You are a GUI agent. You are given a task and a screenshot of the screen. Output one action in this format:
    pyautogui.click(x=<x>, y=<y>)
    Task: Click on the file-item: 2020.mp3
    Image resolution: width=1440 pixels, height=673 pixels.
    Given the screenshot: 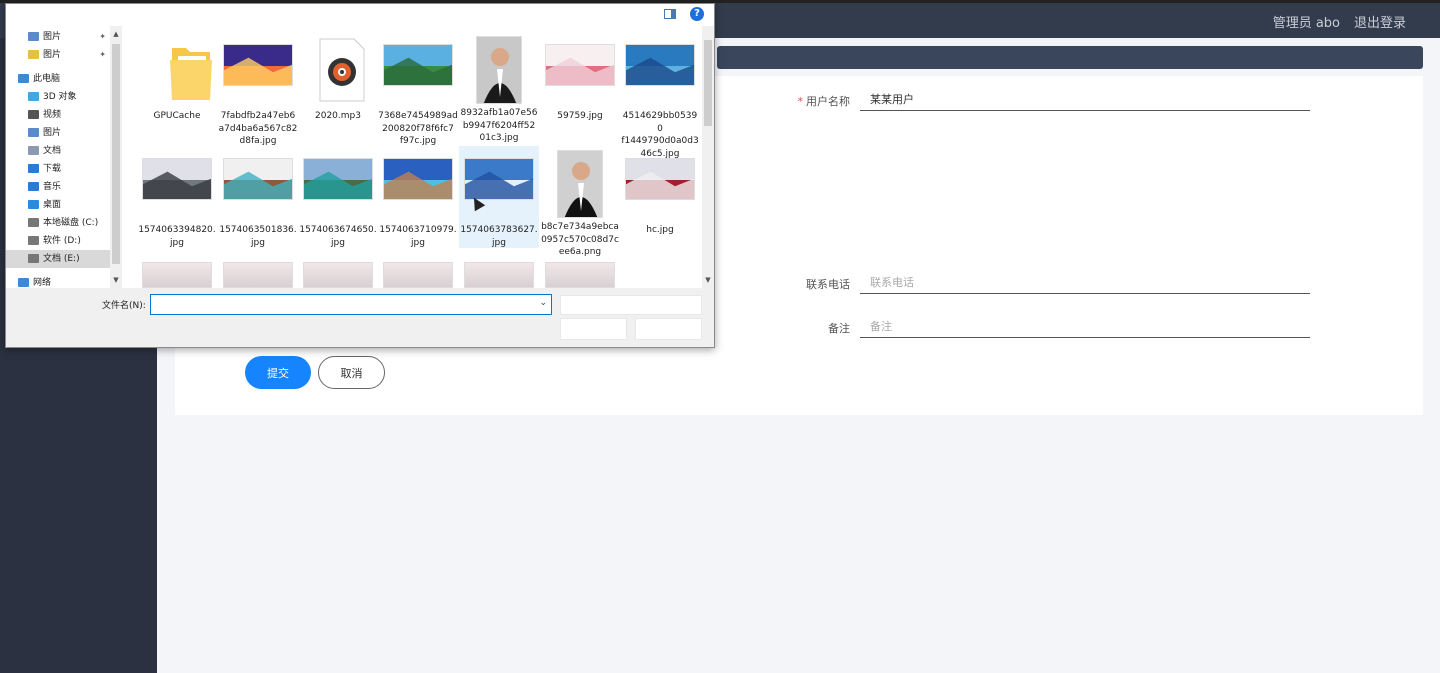 What is the action you would take?
    pyautogui.click(x=338, y=83)
    